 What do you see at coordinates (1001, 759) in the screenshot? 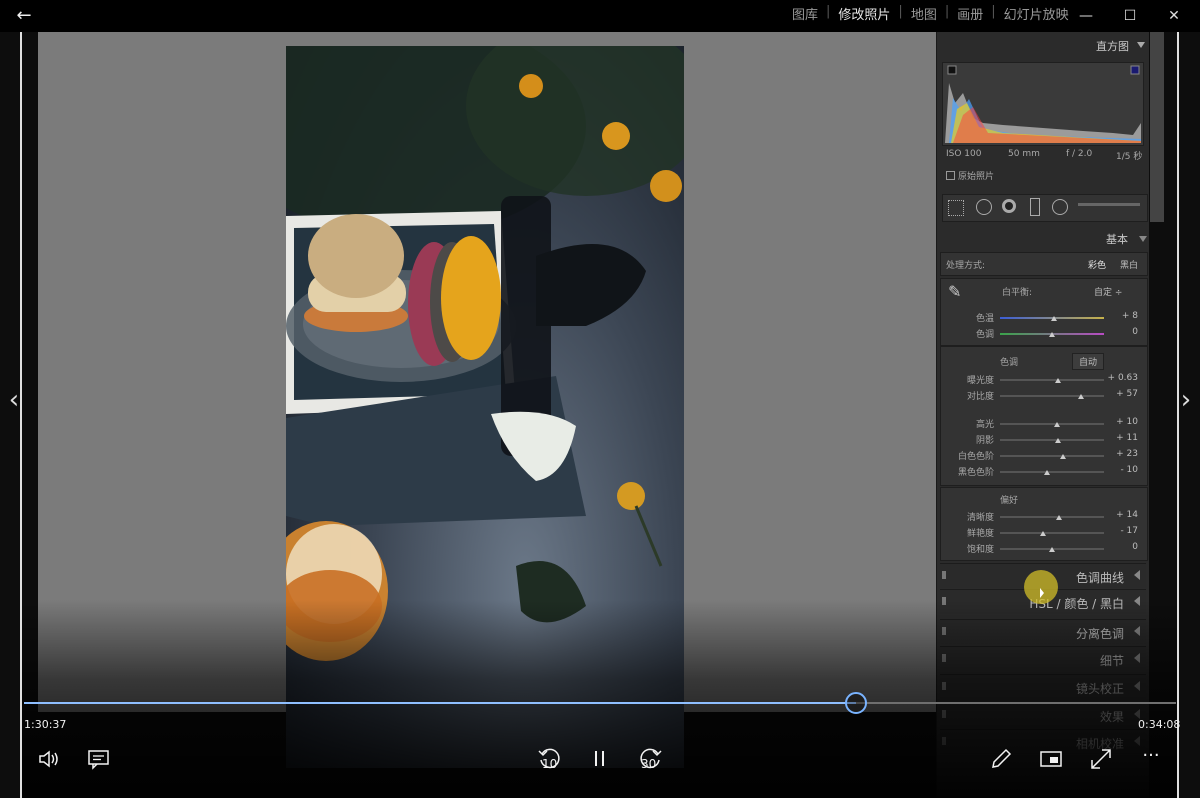
I see `edit-pencil-icon` at bounding box center [1001, 759].